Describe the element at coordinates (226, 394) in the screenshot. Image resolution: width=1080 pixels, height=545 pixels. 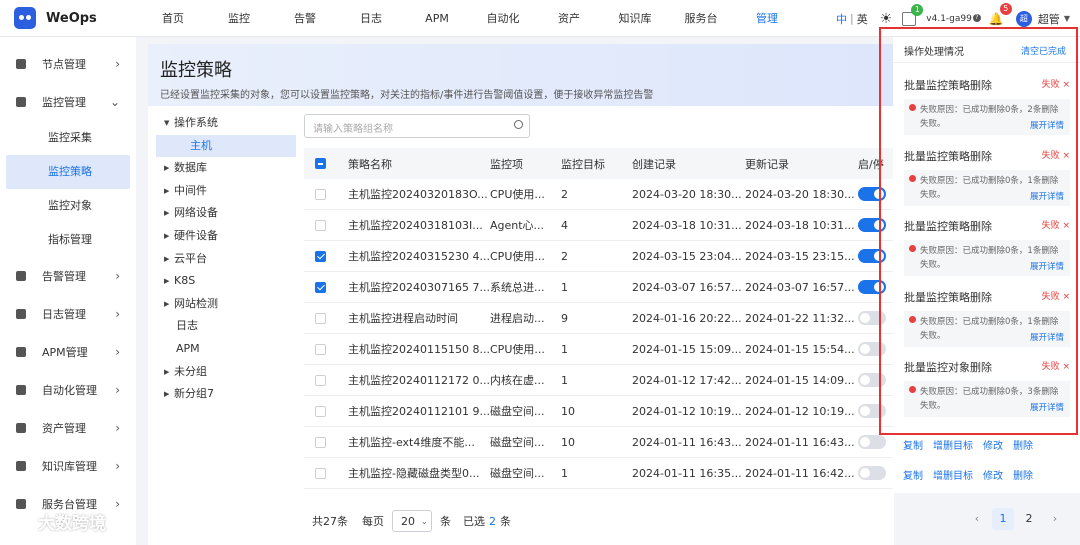
I see `tree-group7: ▶ 新分组7` at that location.